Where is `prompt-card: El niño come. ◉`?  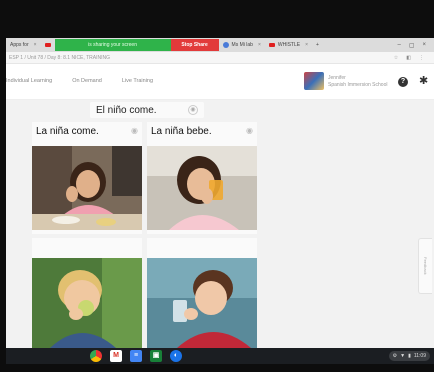
prompt-card: El niño come. ◉ is located at coordinates (147, 110).